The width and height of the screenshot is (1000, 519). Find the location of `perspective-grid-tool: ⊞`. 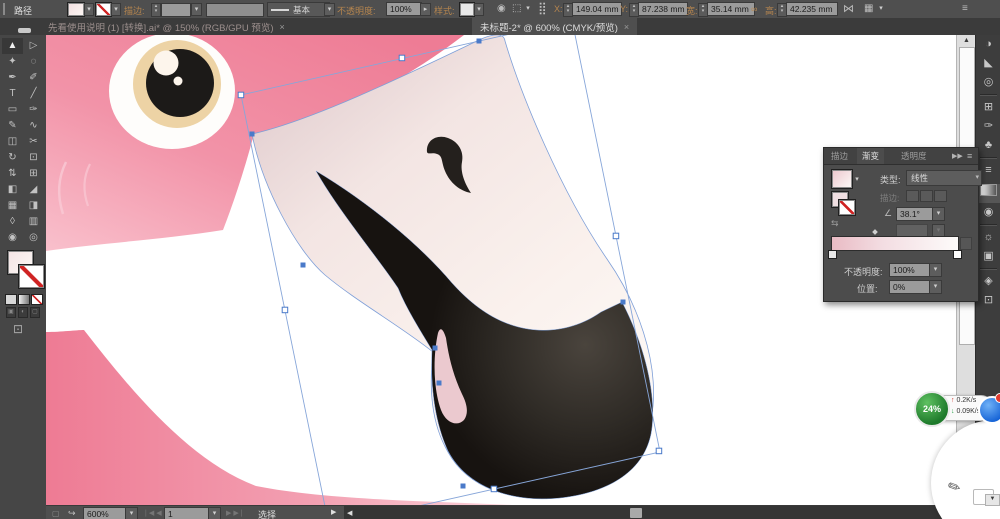

perspective-grid-tool: ⊞ is located at coordinates (33, 174).